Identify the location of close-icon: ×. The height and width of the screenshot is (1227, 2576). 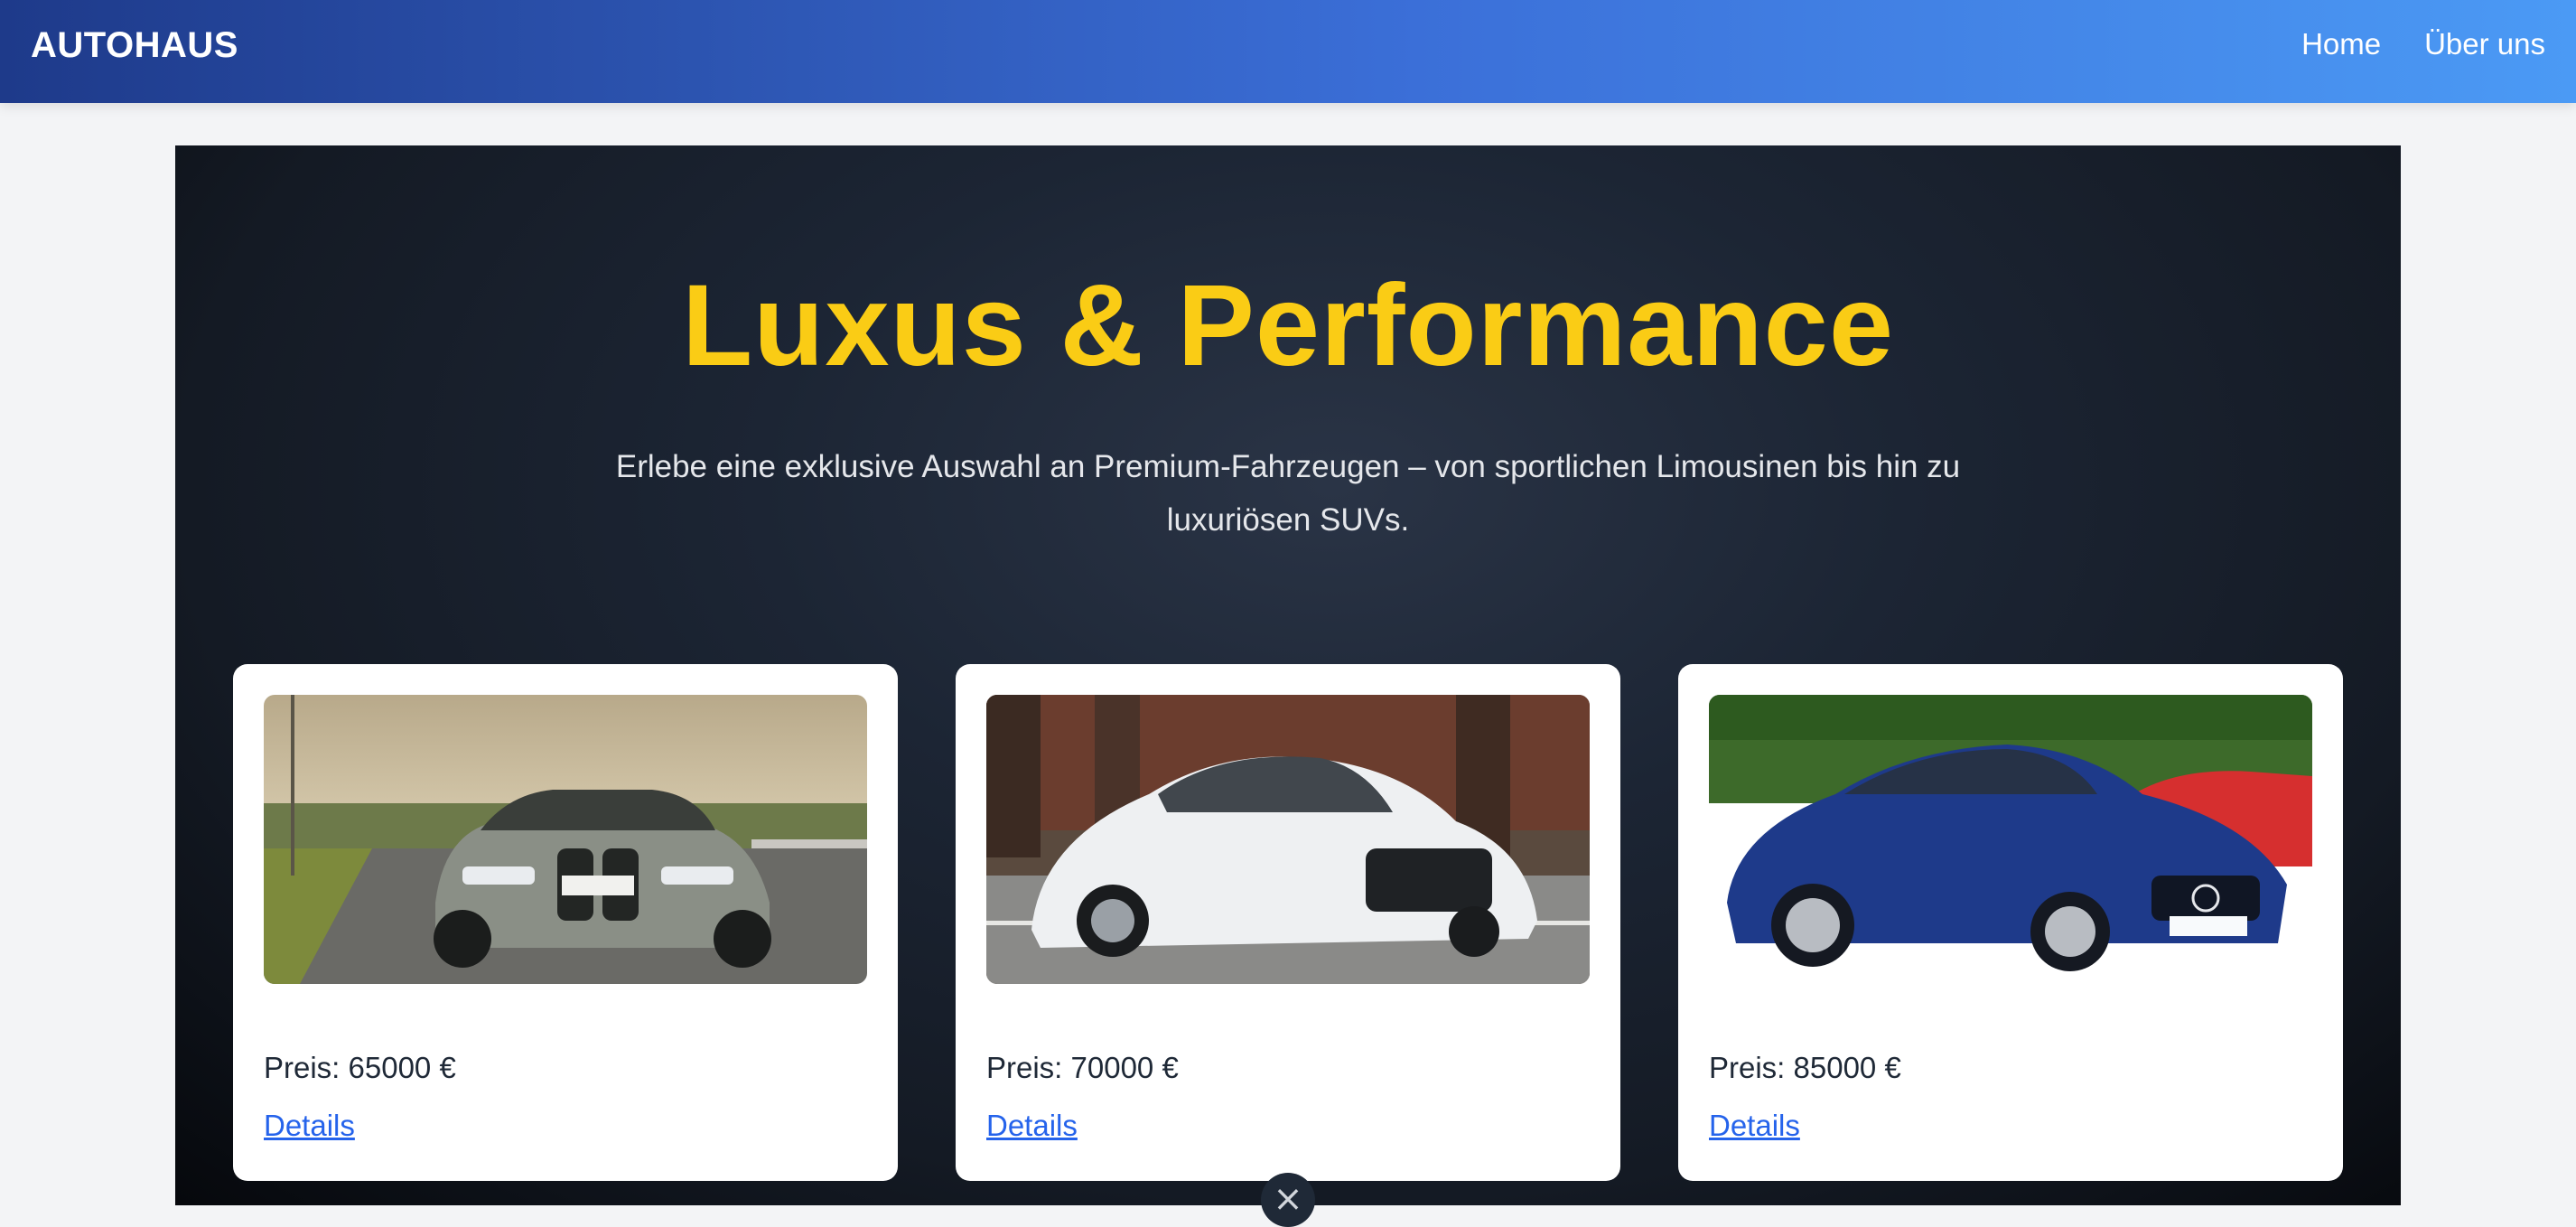
(1288, 1200).